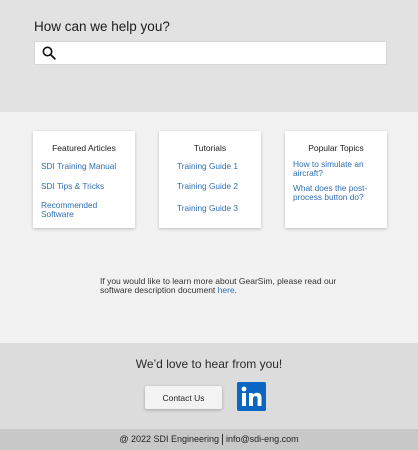 Image resolution: width=418 pixels, height=450 pixels. What do you see at coordinates (78, 166) in the screenshot?
I see `link-sdi-training-manual: SDI Training Manual` at bounding box center [78, 166].